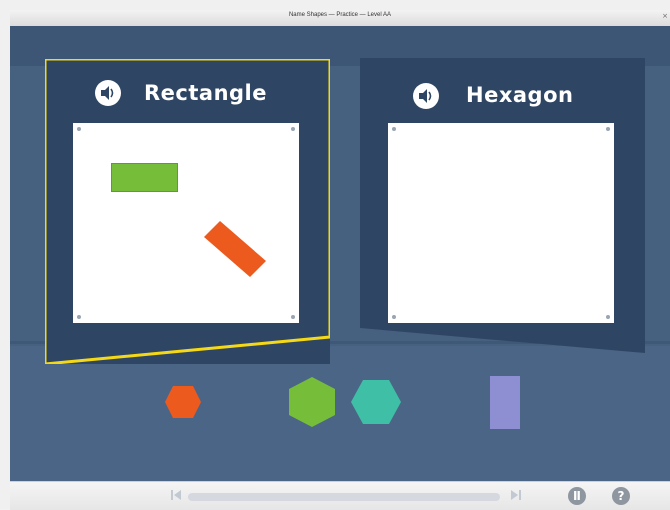 This screenshot has height=510, width=670. Describe the element at coordinates (520, 95) in the screenshot. I see `target-label-hexagon: Hexagon` at that location.